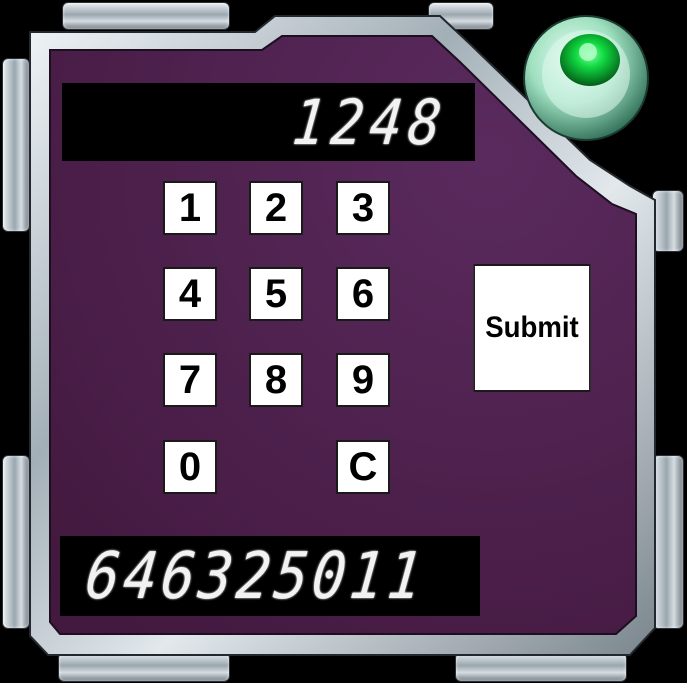 The image size is (687, 683). I want to click on code-entry-display: 1248, so click(268, 122).